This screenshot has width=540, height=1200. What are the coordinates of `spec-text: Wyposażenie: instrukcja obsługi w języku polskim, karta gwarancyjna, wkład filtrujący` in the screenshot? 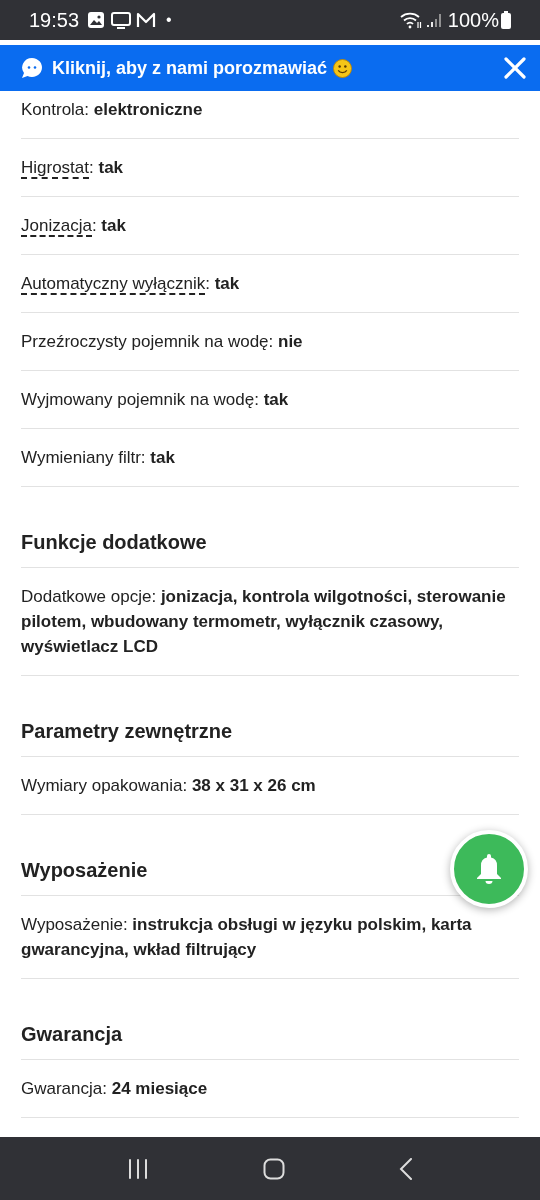 It's located at (247, 937).